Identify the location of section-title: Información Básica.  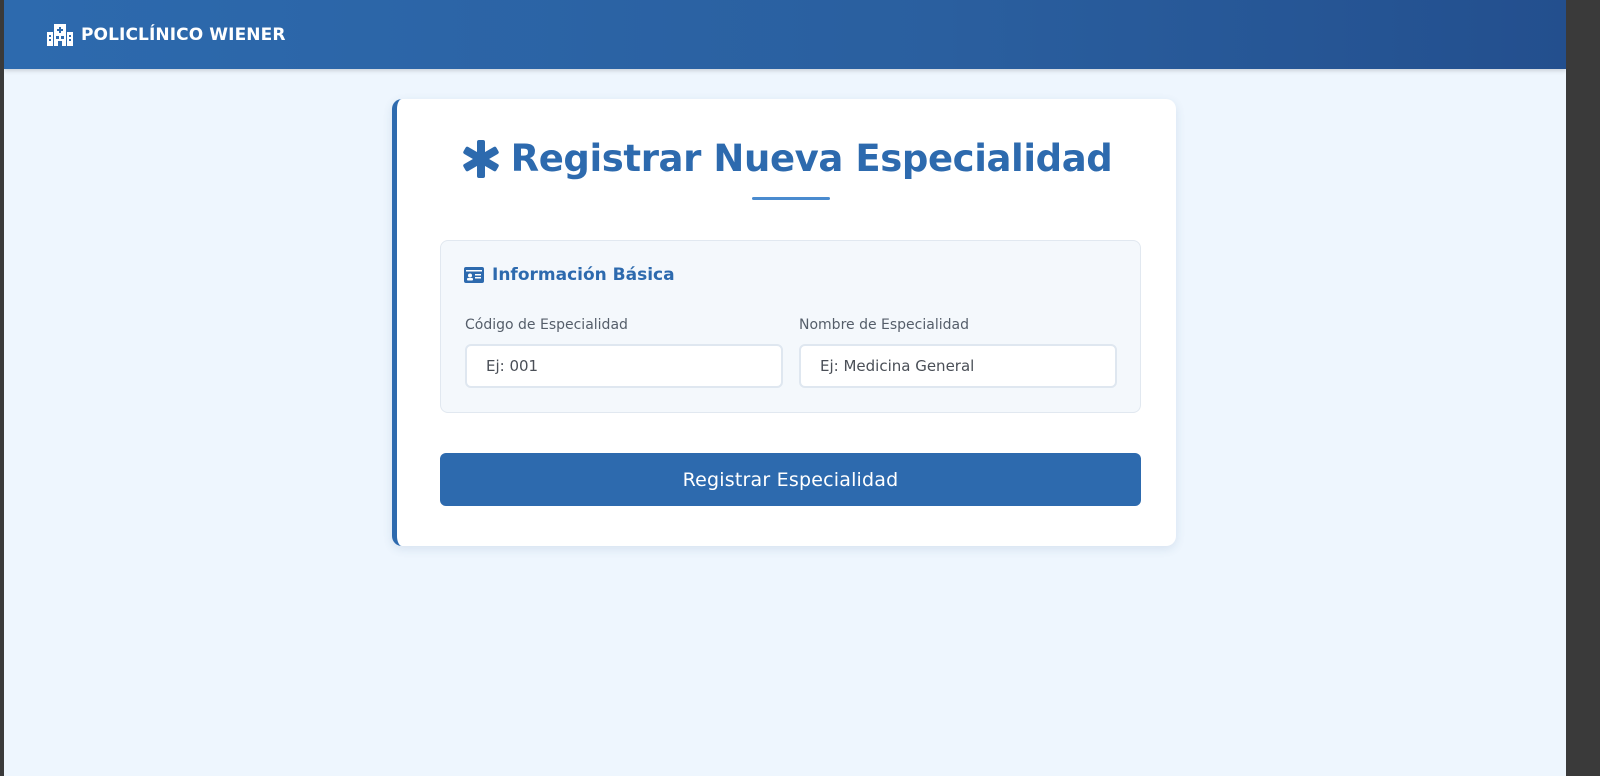
(583, 275).